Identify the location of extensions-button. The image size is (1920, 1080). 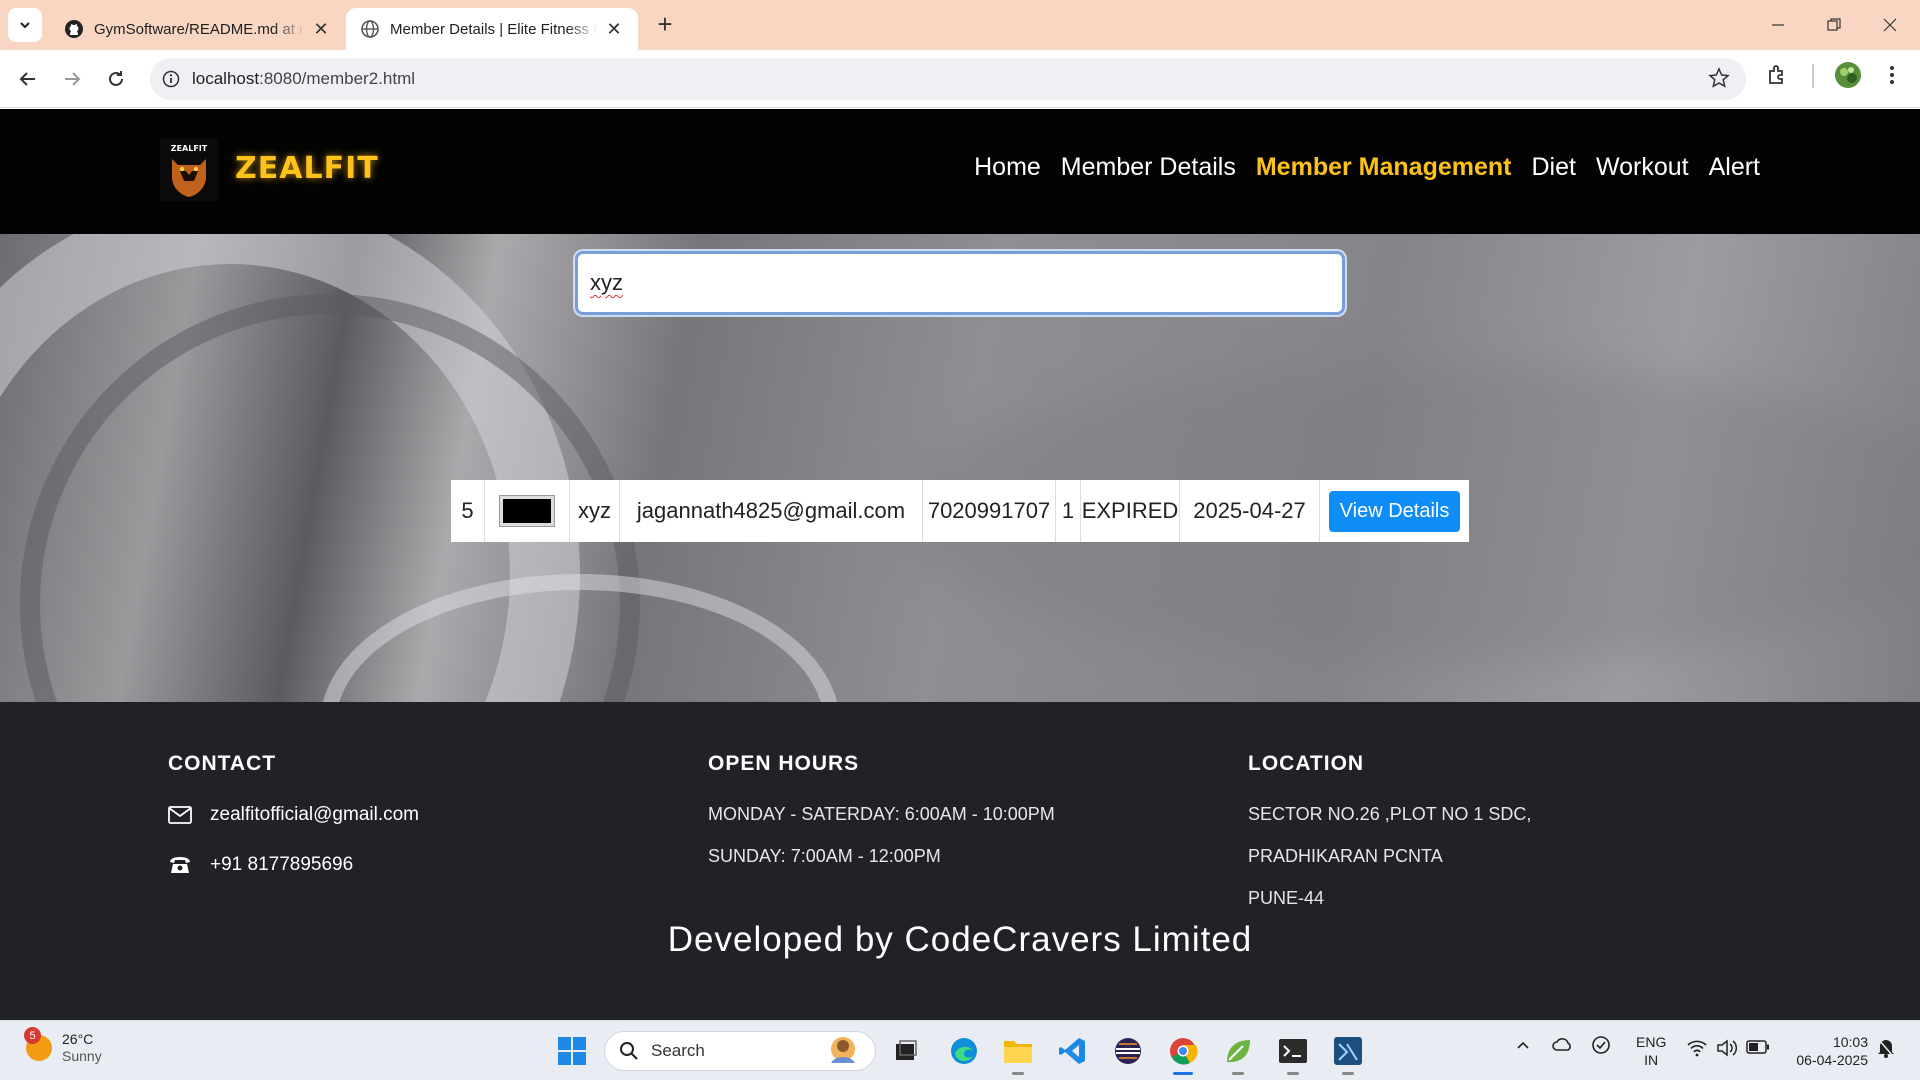
(1778, 77).